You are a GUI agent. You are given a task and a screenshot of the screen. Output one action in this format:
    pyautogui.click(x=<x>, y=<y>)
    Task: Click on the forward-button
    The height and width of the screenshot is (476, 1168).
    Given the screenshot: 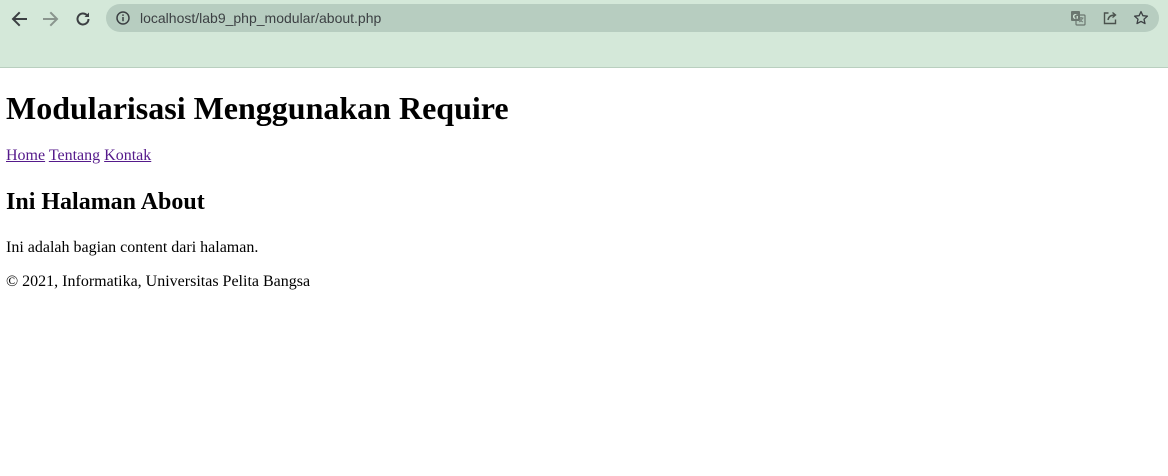 What is the action you would take?
    pyautogui.click(x=51, y=19)
    